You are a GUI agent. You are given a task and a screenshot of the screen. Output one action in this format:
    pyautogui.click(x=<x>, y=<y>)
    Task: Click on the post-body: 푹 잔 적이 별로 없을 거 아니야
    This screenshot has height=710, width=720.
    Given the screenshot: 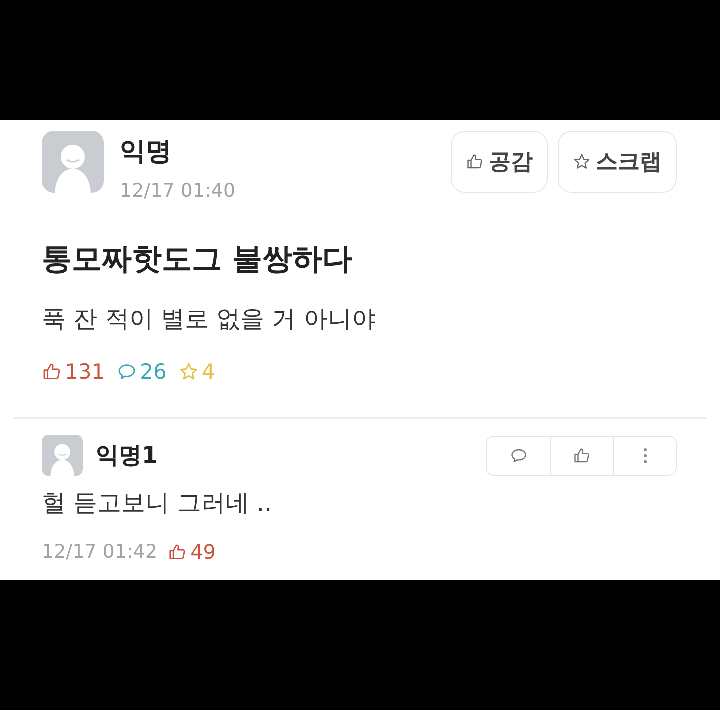 What is the action you would take?
    pyautogui.click(x=209, y=319)
    